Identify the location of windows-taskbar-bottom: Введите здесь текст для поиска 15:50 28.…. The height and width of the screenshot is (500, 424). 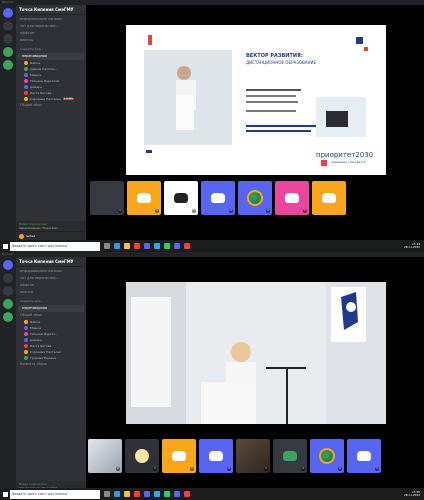
(212, 494).